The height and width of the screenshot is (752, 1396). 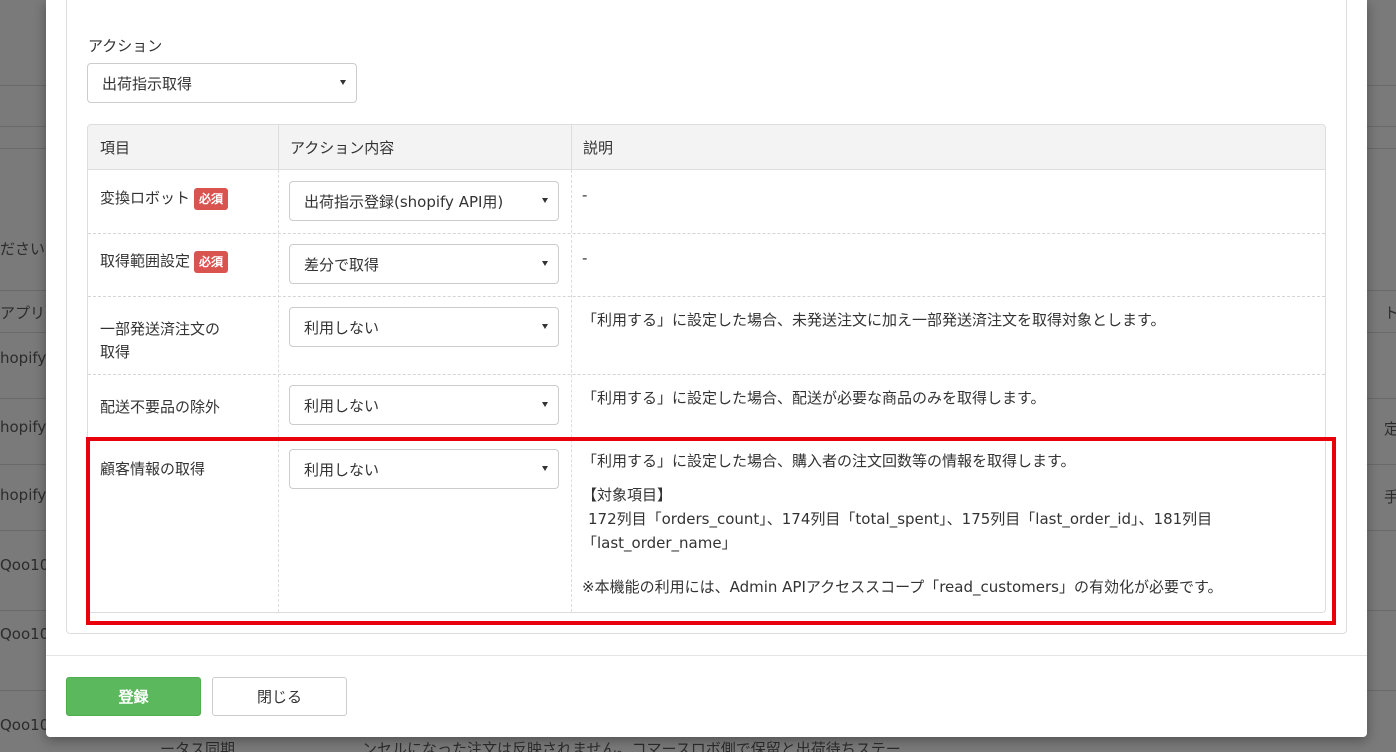 I want to click on bg-text: ト, so click(x=1390, y=313).